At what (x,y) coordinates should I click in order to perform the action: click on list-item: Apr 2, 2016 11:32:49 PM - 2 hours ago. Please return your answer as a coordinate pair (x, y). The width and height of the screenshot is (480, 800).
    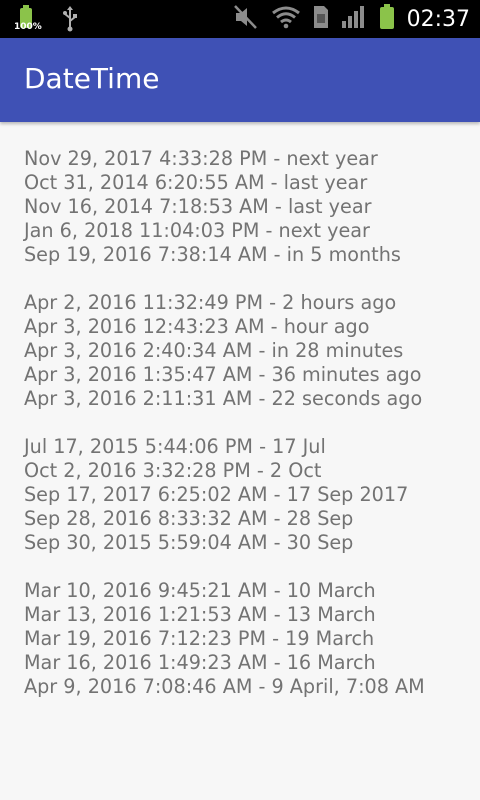
    Looking at the image, I should click on (210, 302).